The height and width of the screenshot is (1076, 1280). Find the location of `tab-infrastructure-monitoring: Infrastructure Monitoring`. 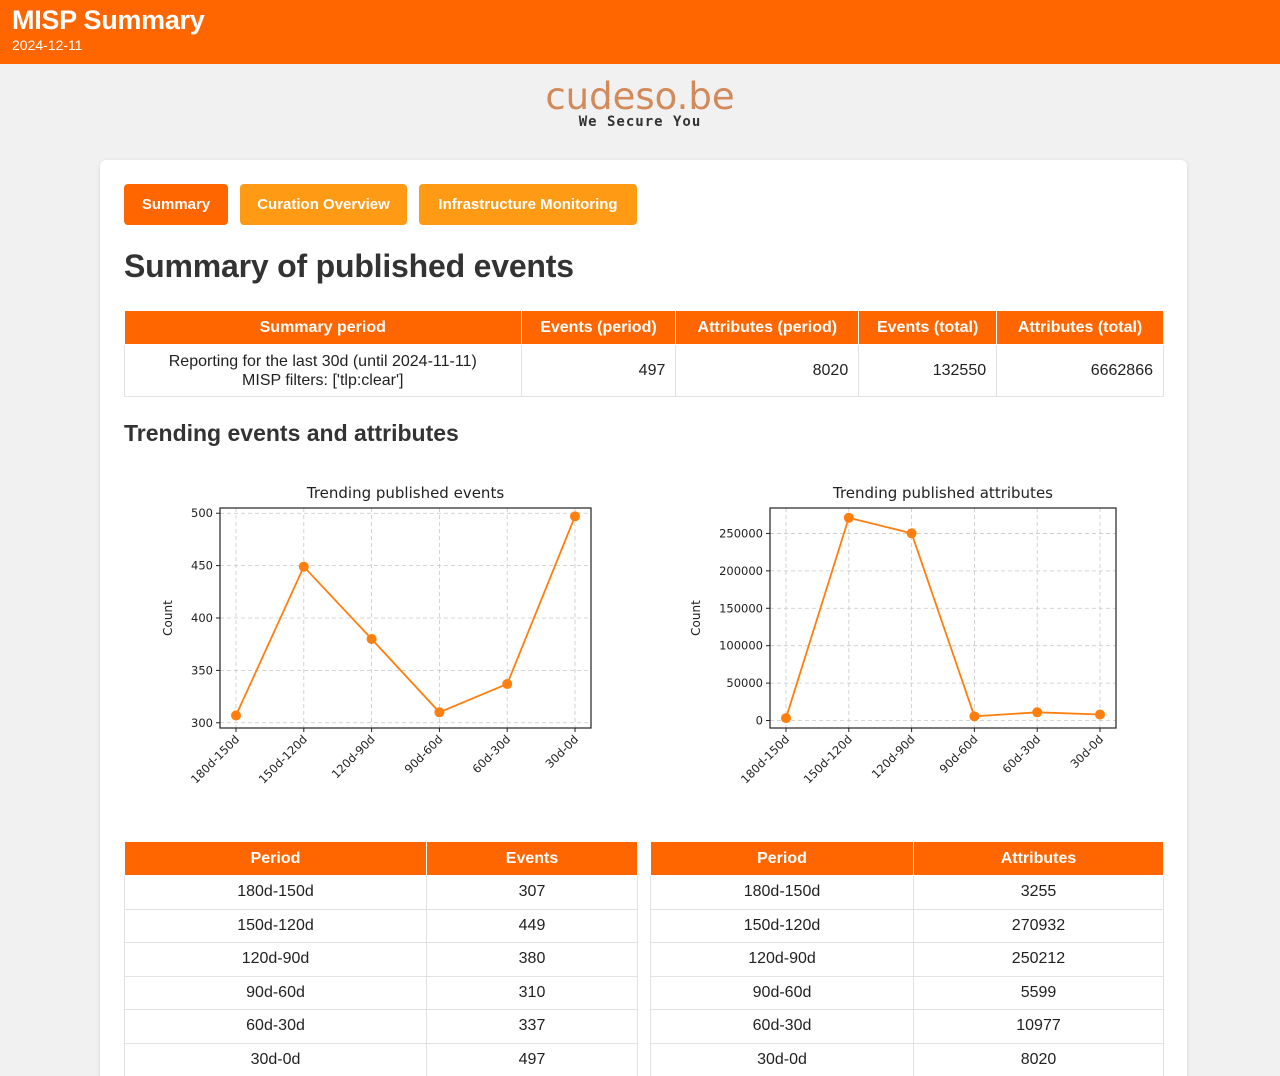

tab-infrastructure-monitoring: Infrastructure Monitoring is located at coordinates (528, 204).